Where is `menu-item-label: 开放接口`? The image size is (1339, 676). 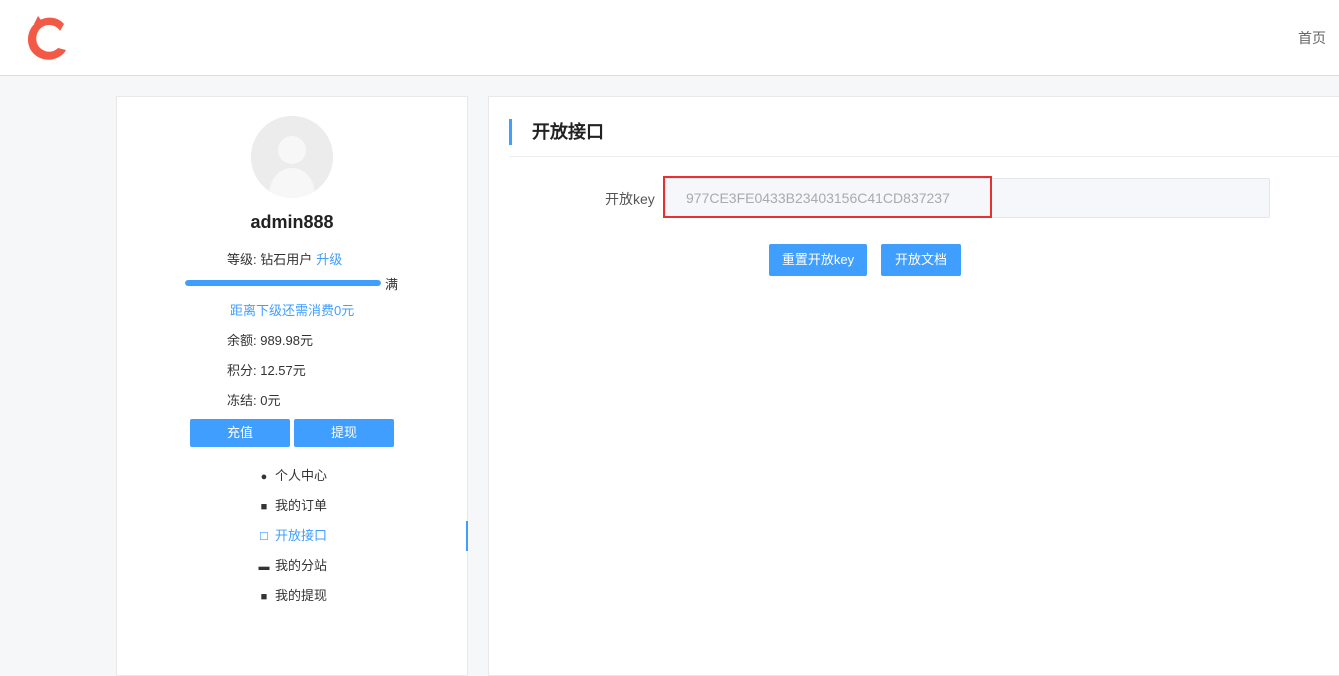 menu-item-label: 开放接口 is located at coordinates (300, 535).